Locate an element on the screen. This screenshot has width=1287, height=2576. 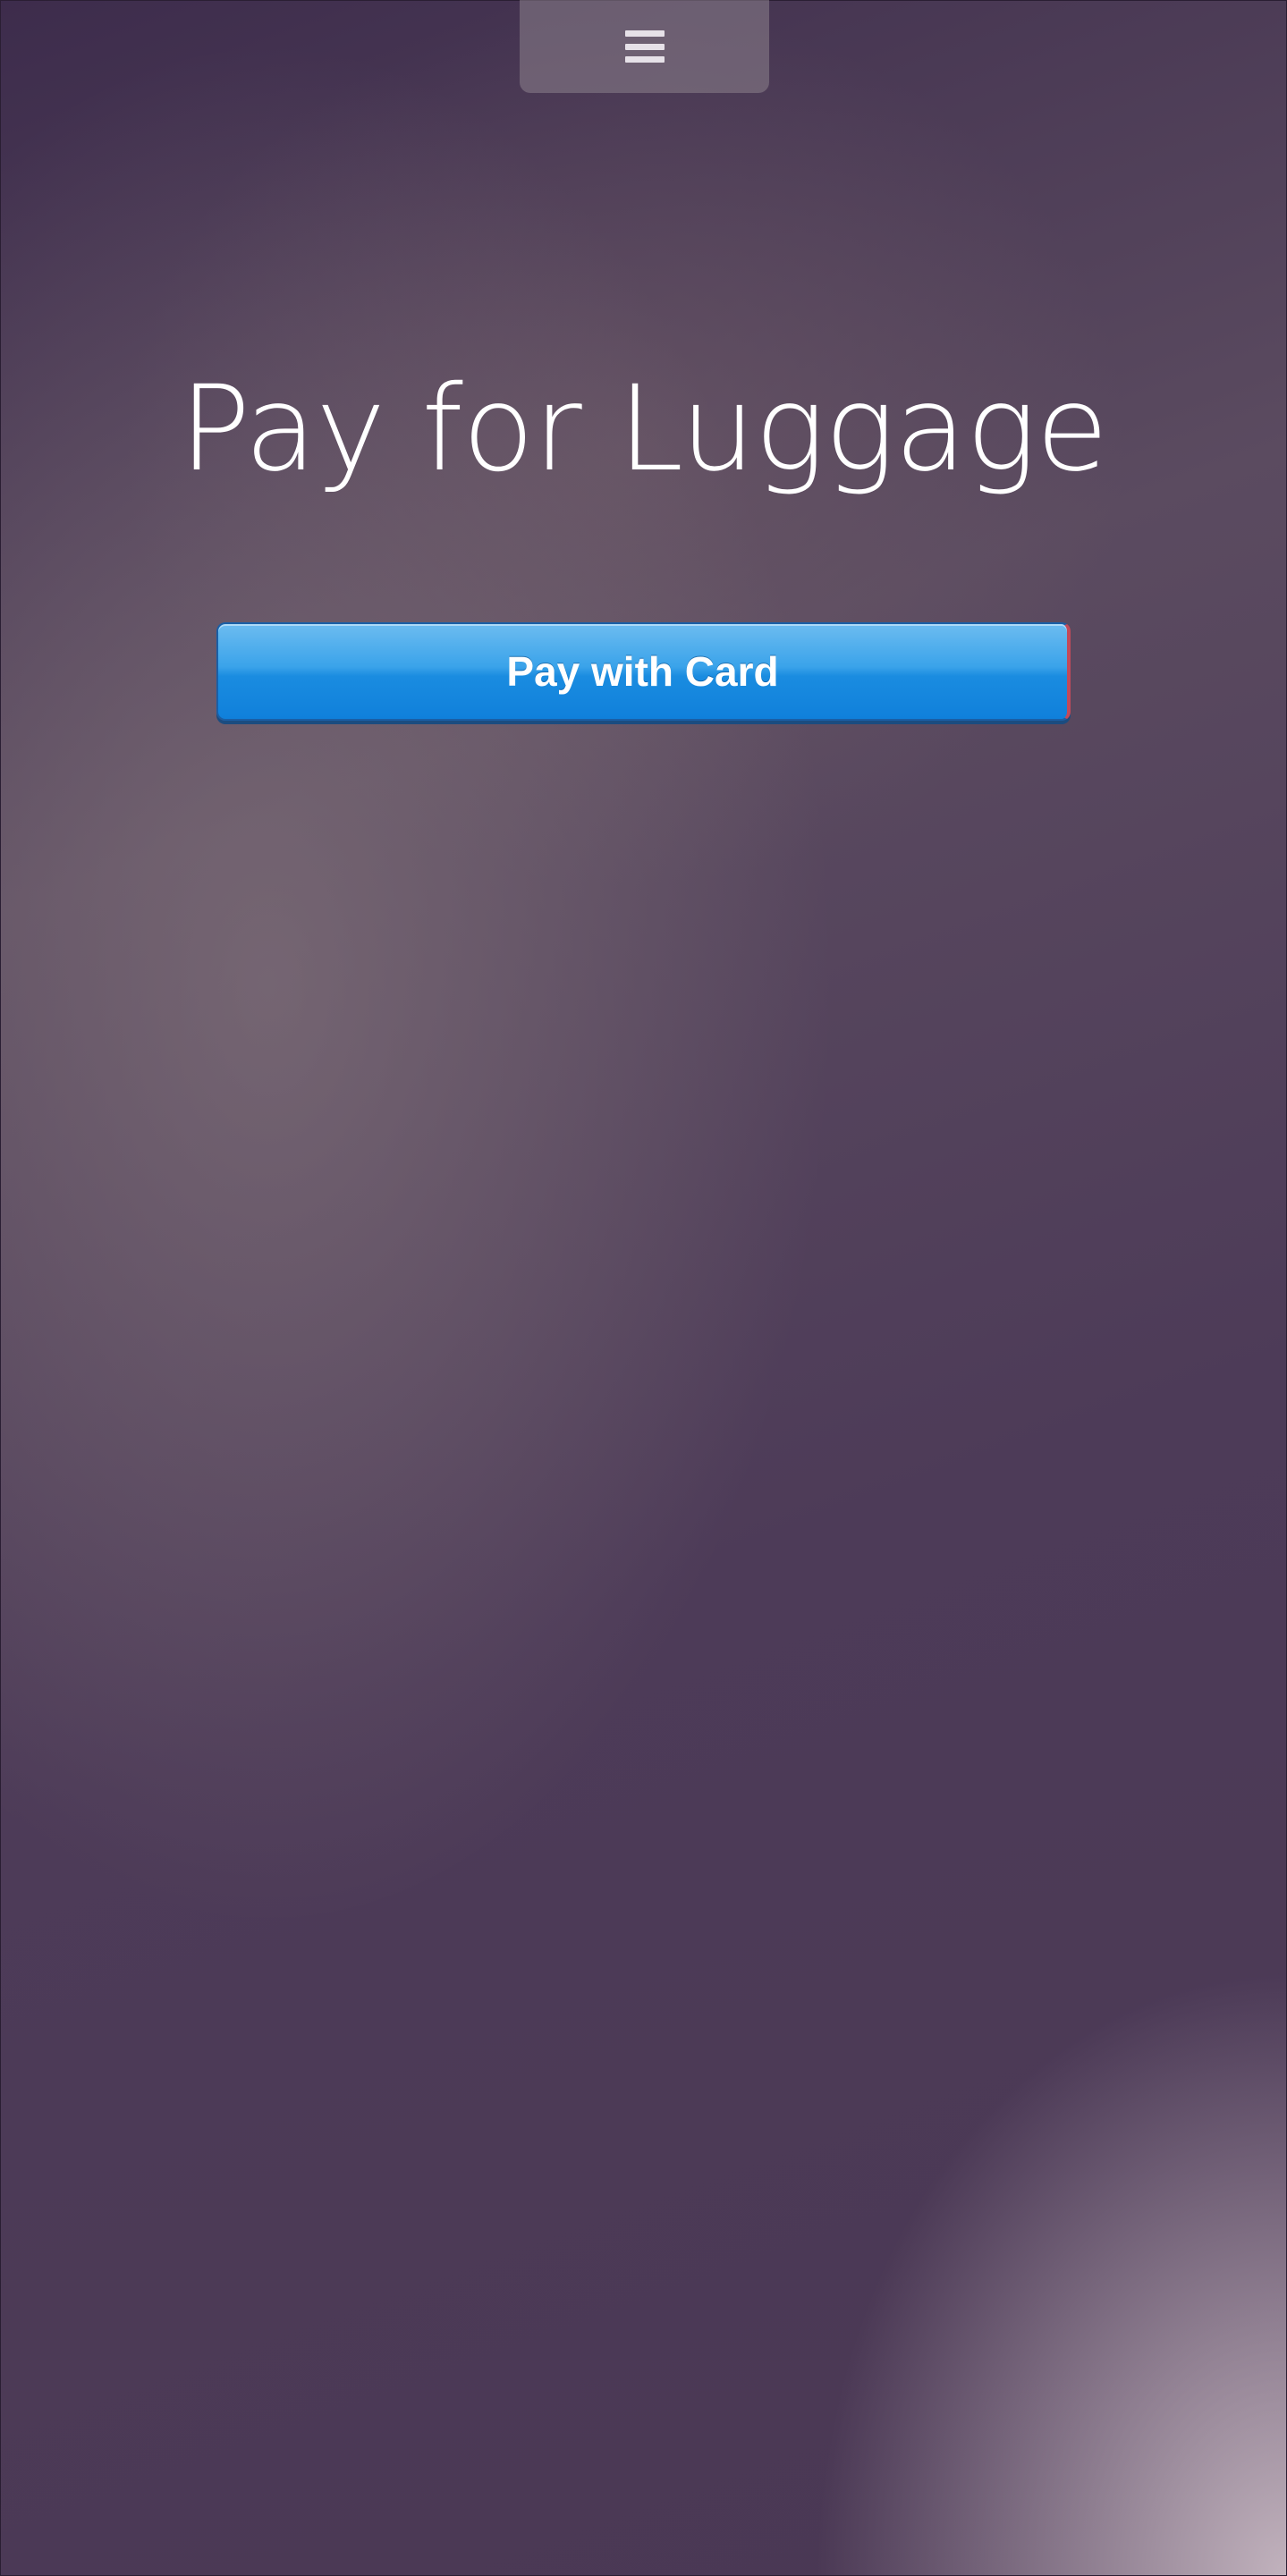
hamburger-menu-icon is located at coordinates (644, 46).